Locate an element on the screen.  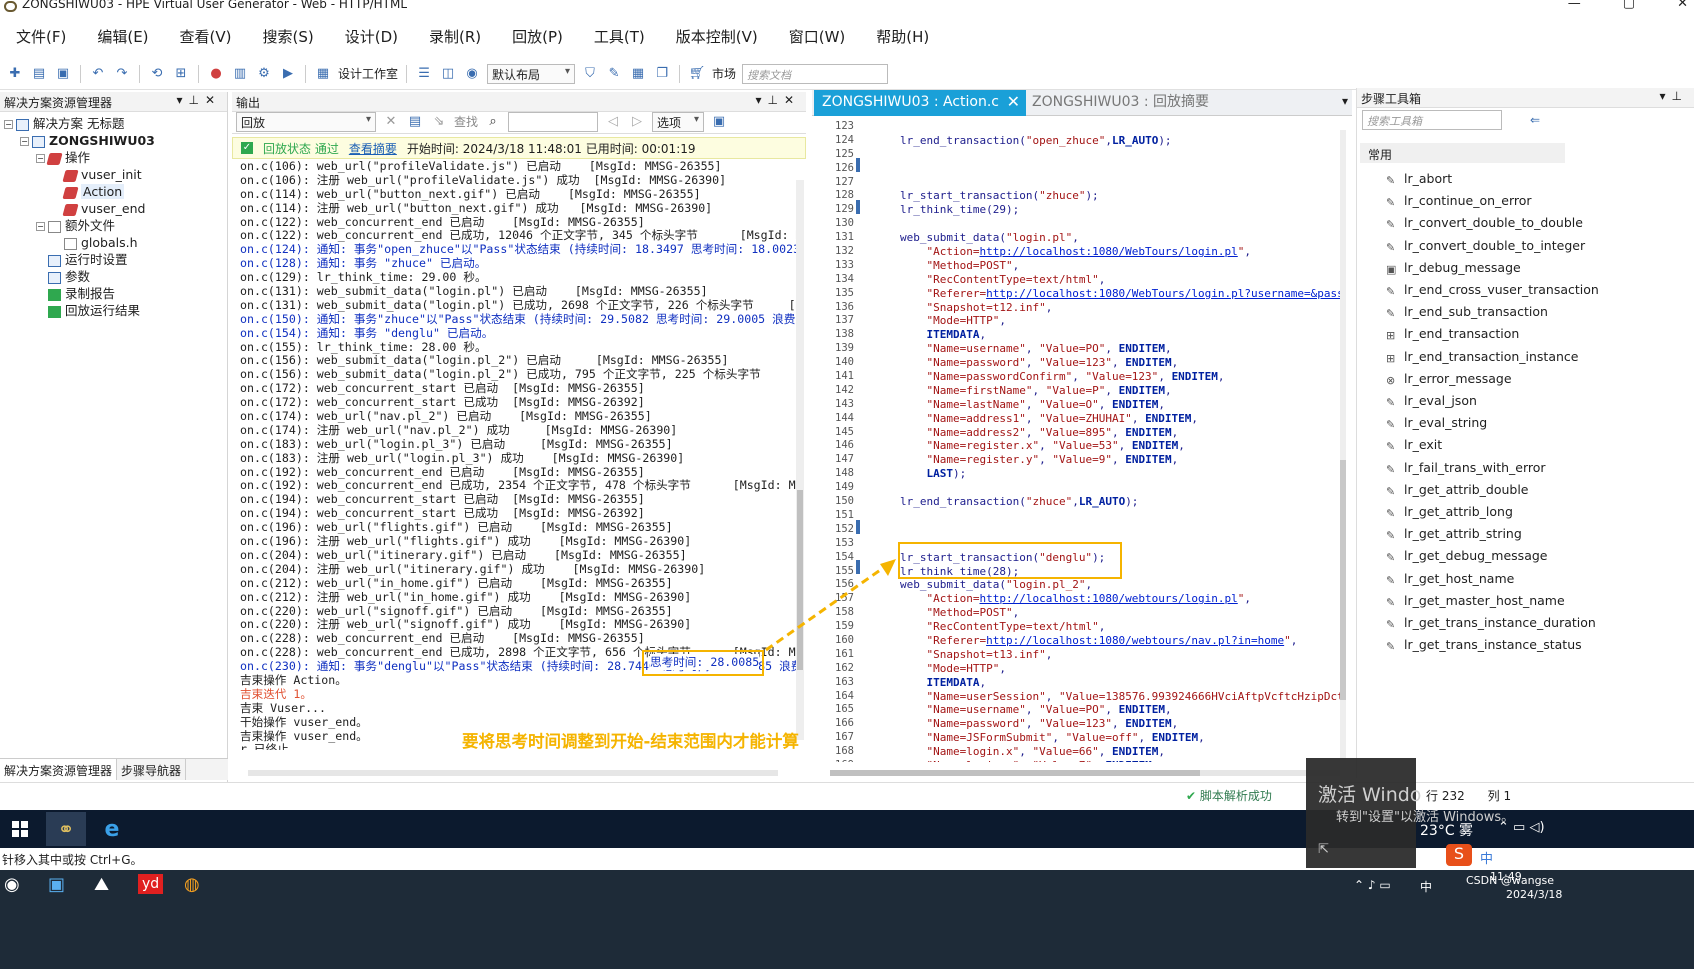
copy-icon: ▤ is located at coordinates (415, 122).